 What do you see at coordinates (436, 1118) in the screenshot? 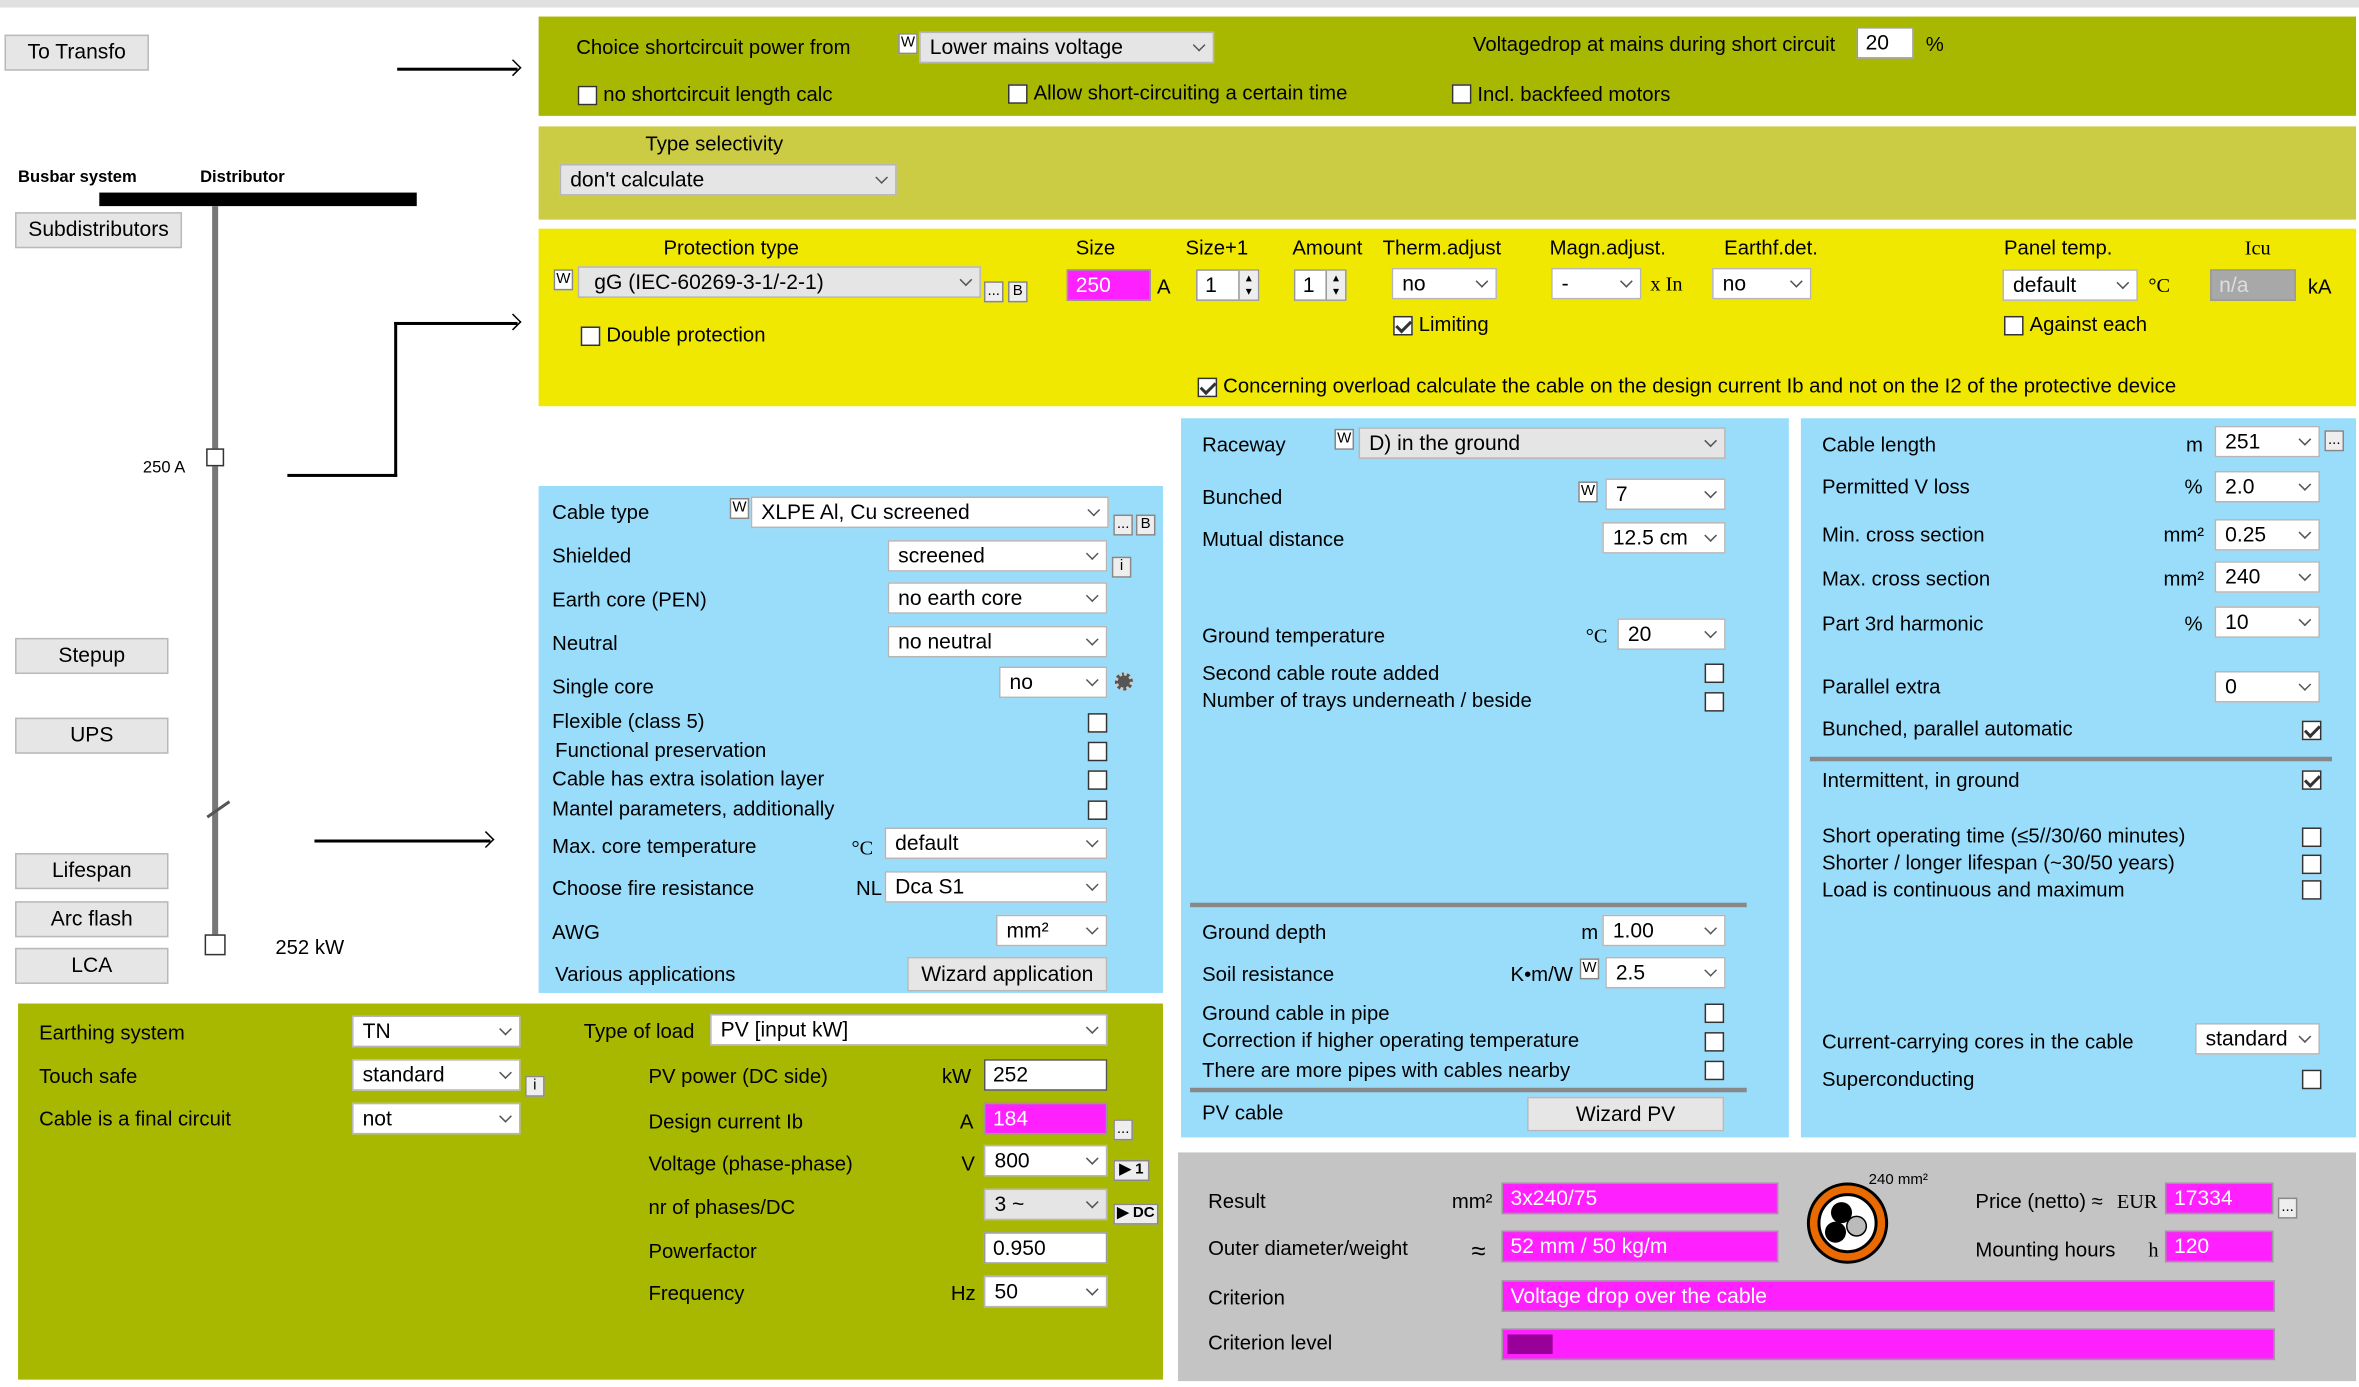
I see `final-circuit-select: not` at bounding box center [436, 1118].